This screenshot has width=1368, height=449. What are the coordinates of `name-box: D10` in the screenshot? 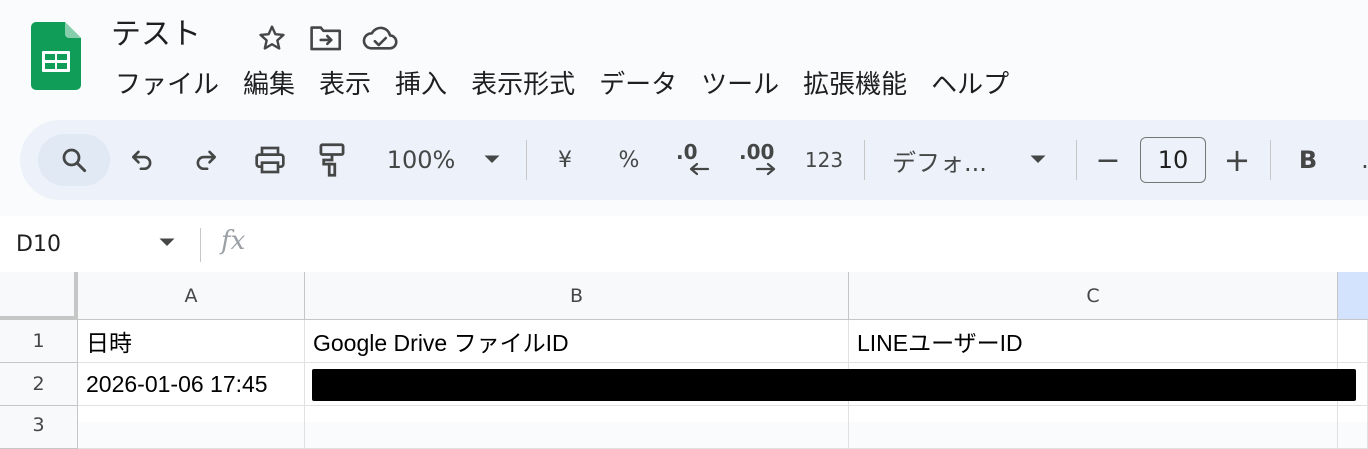 It's located at (38, 244).